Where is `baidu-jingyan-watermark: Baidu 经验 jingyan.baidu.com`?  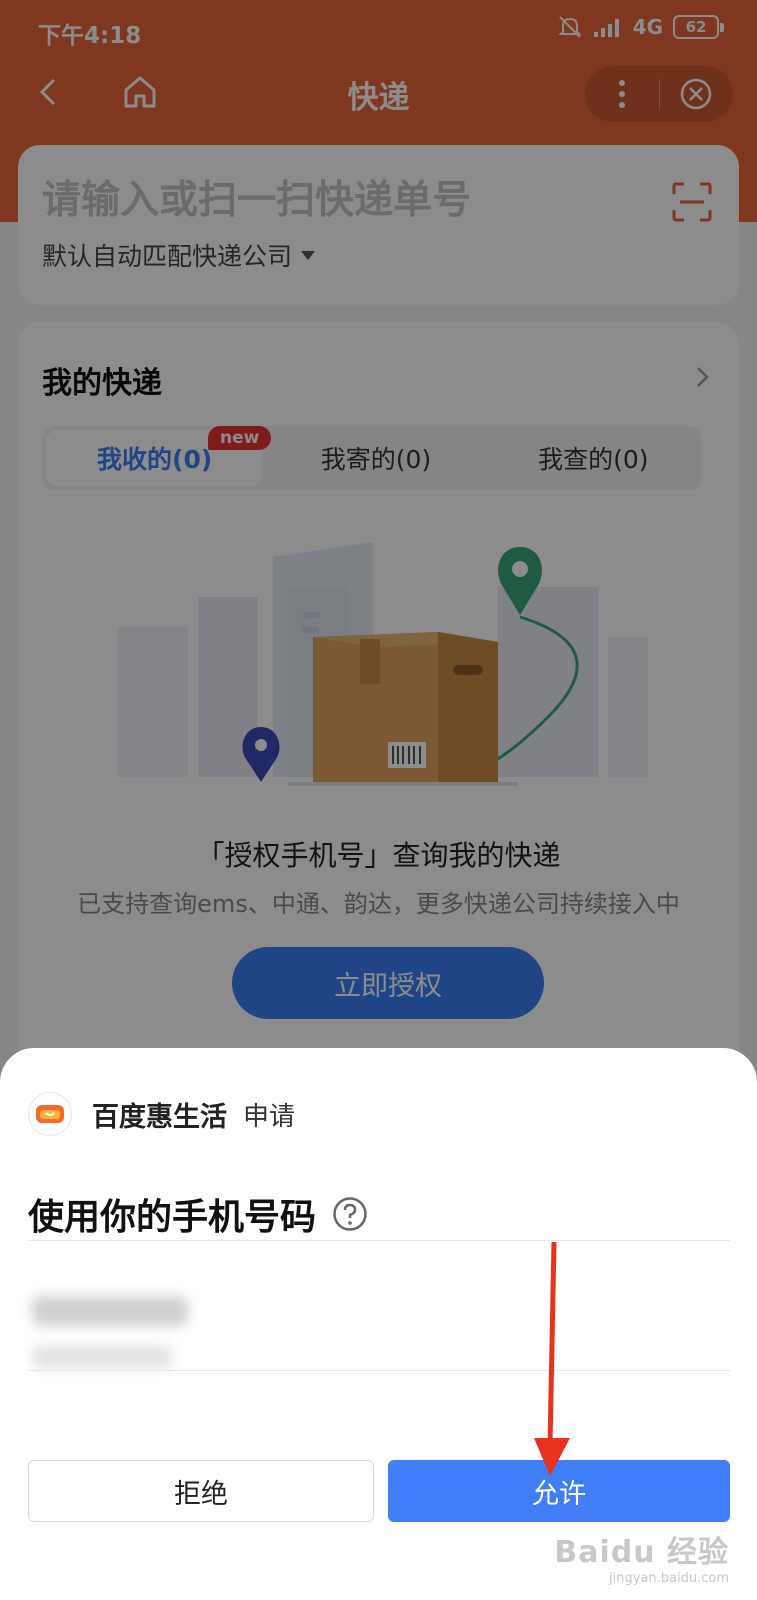
baidu-jingyan-watermark: Baidu 经验 jingyan.baidu.com is located at coordinates (641, 1556).